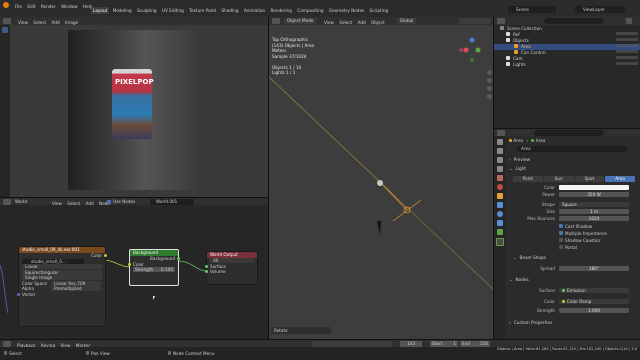  I want to click on zoom-icon, so click(489, 72).